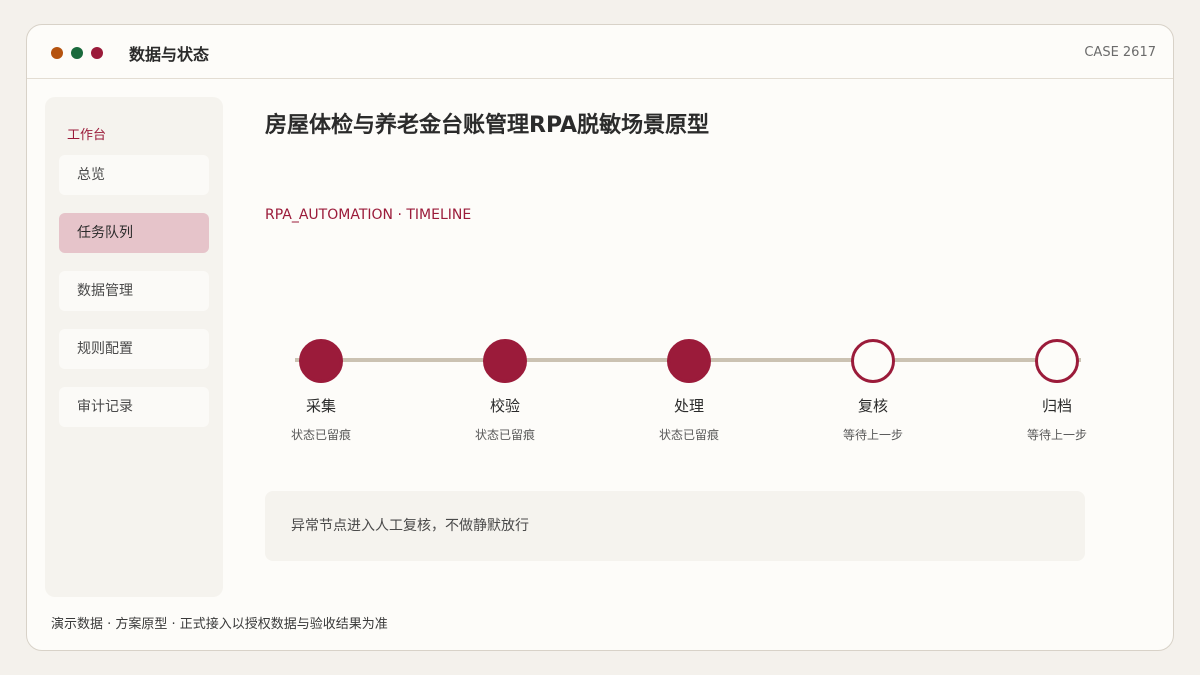 Image resolution: width=1200 pixels, height=675 pixels. Describe the element at coordinates (504, 406) in the screenshot. I see `timeline-step-label: 校验` at that location.